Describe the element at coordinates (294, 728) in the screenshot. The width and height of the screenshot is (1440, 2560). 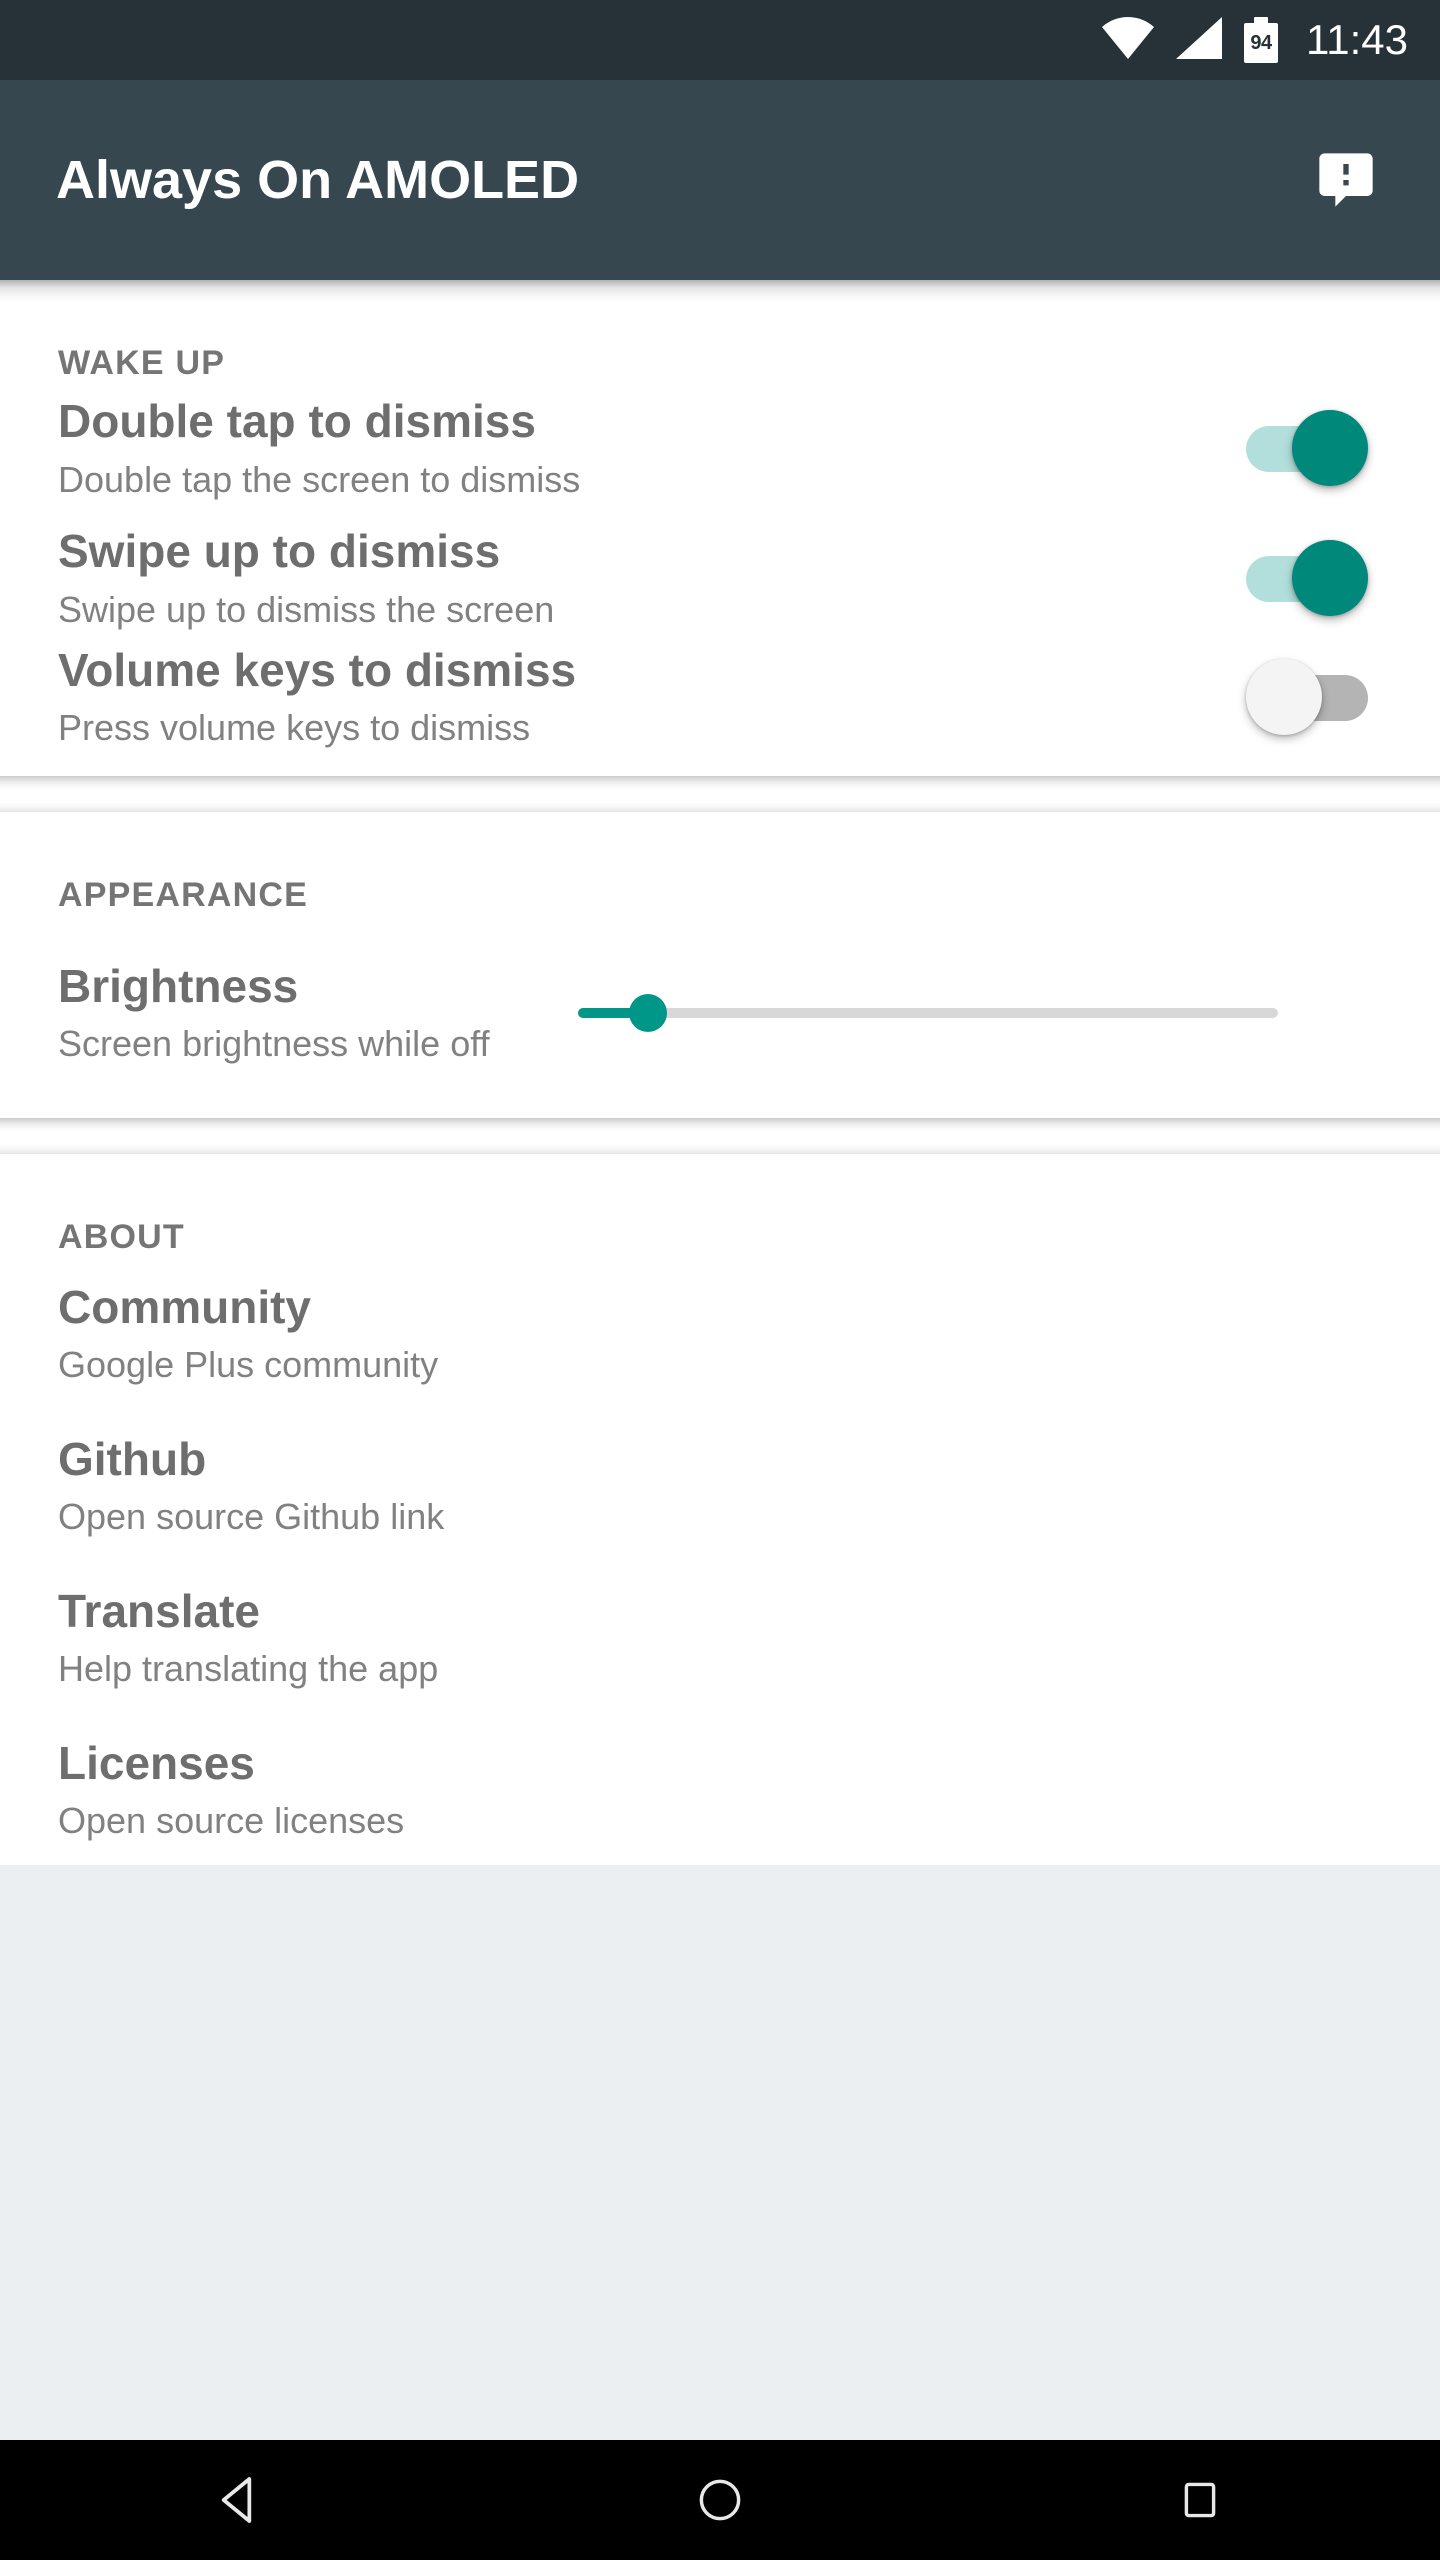
I see `row-subtitle: Press volume keys to dismiss` at that location.